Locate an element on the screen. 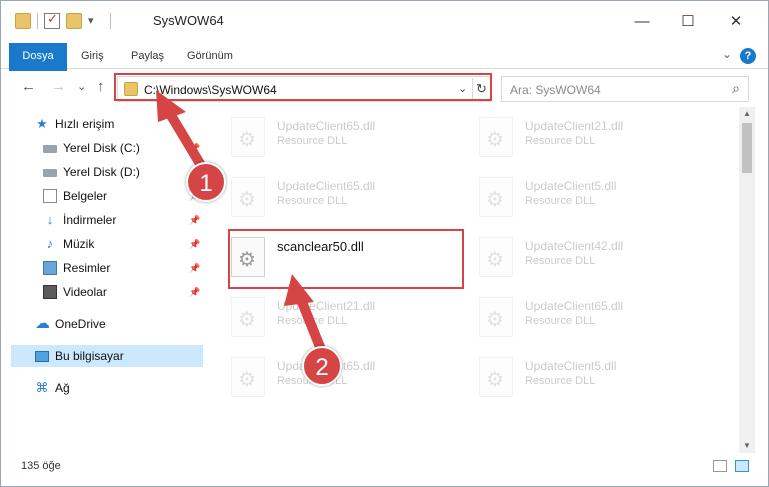  sidebar-item-downloads: ↓ İndirmeler 📌 is located at coordinates (103, 220).